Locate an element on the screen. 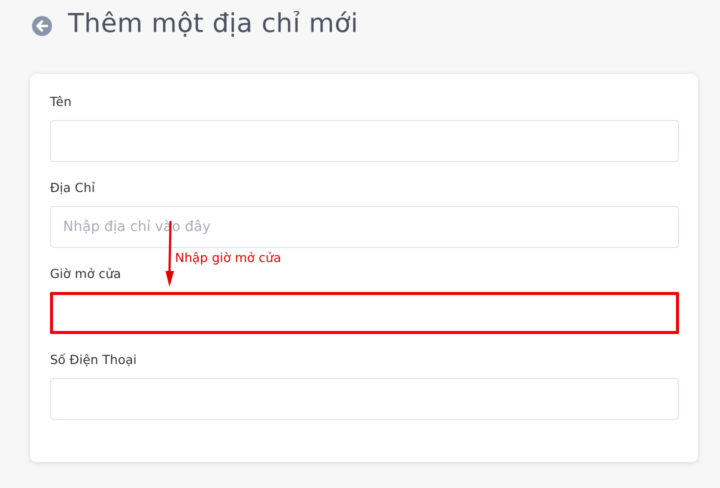  input-field is located at coordinates (364, 313).